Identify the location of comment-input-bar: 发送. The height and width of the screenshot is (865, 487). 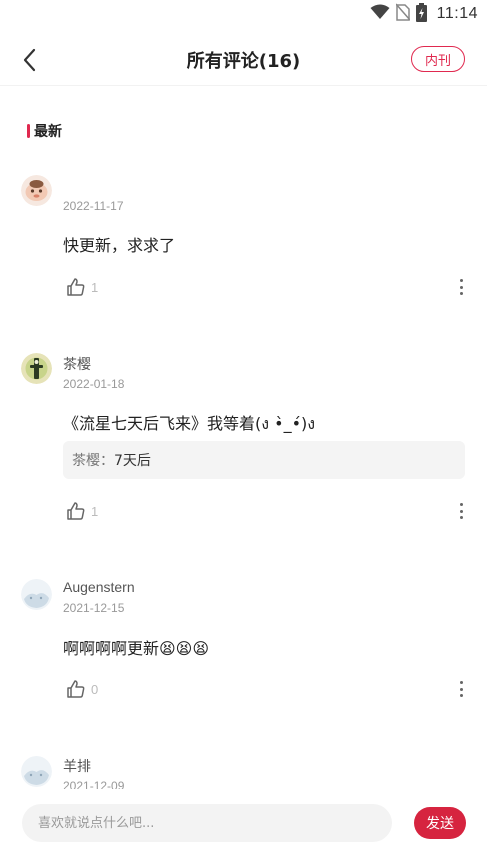
(243, 827).